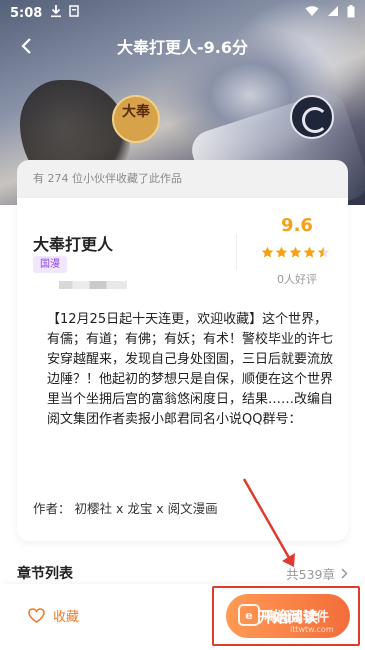 The height and width of the screenshot is (650, 365). I want to click on signal-icon, so click(333, 13).